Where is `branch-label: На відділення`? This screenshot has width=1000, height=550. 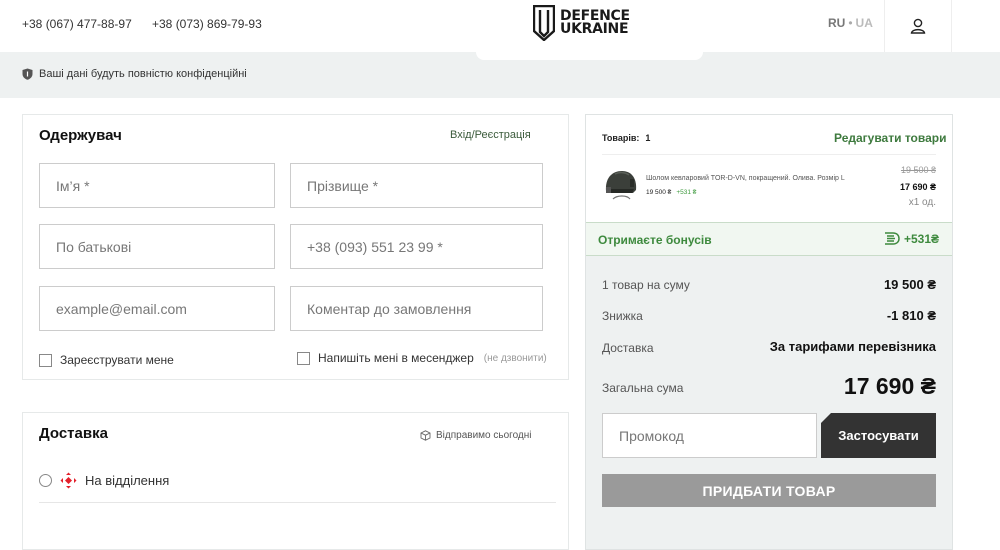
branch-label: На відділення is located at coordinates (127, 480).